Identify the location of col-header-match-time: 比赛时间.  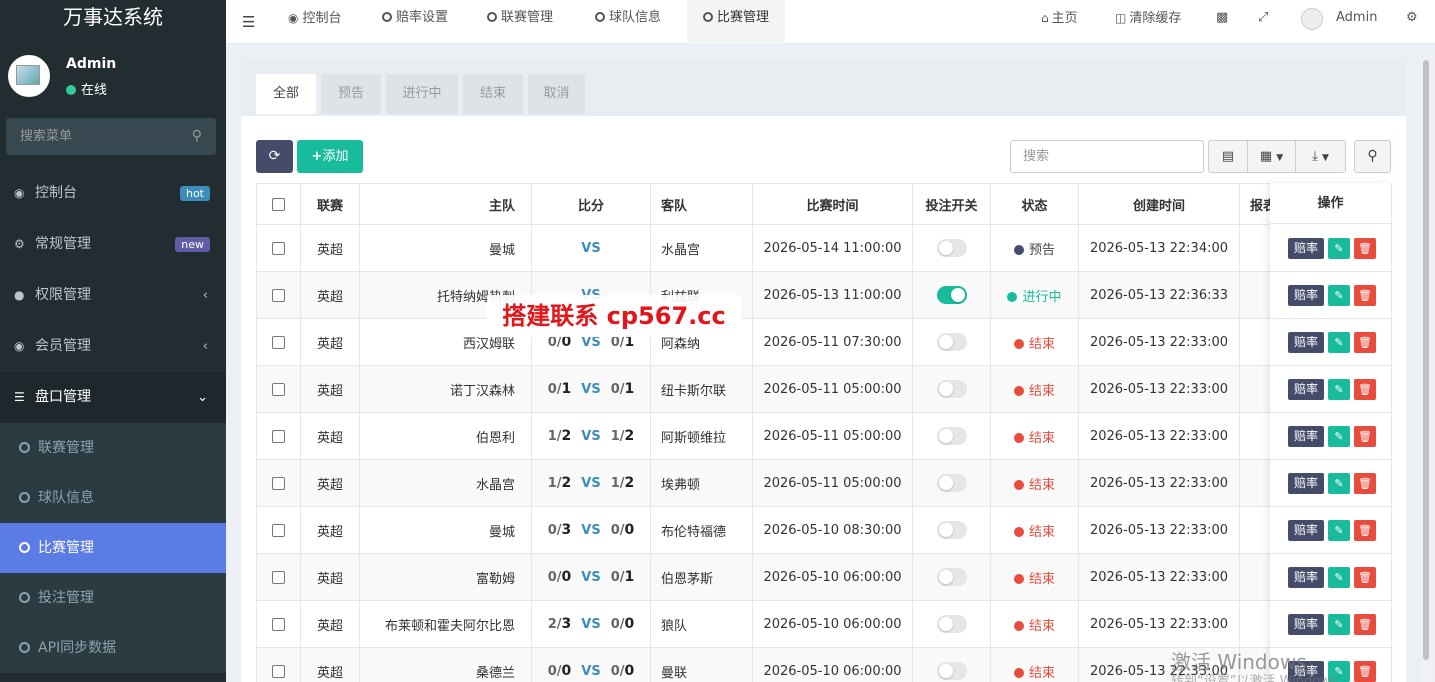
(832, 204).